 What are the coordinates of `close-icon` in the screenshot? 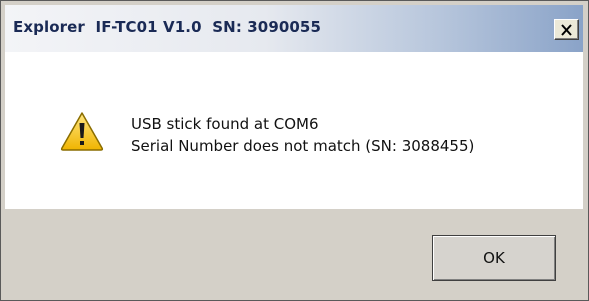 It's located at (566, 29).